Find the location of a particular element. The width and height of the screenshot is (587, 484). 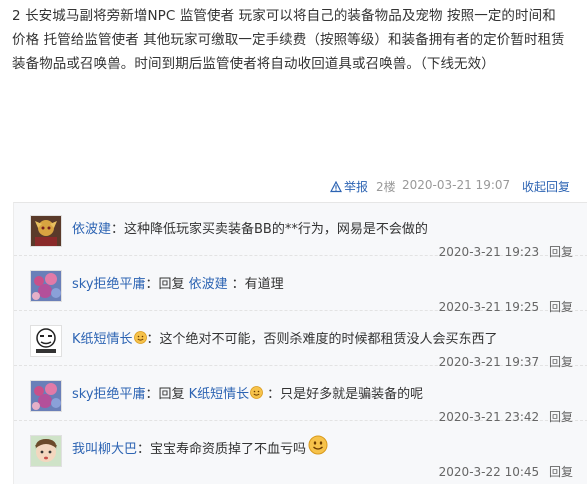

reply-time: 2020-3-21 23:42 is located at coordinates (489, 417).